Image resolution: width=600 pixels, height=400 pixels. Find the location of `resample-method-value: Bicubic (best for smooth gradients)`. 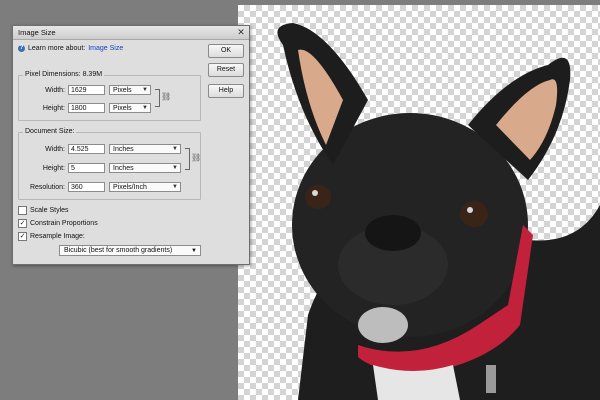

resample-method-value: Bicubic (best for smooth gradients) is located at coordinates (118, 250).